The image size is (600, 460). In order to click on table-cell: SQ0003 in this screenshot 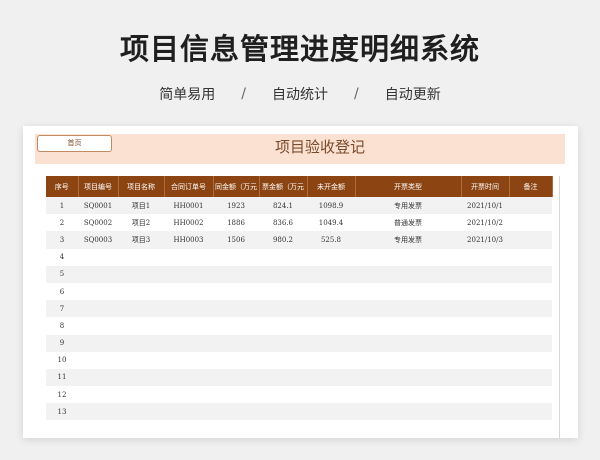, I will do `click(98, 240)`.